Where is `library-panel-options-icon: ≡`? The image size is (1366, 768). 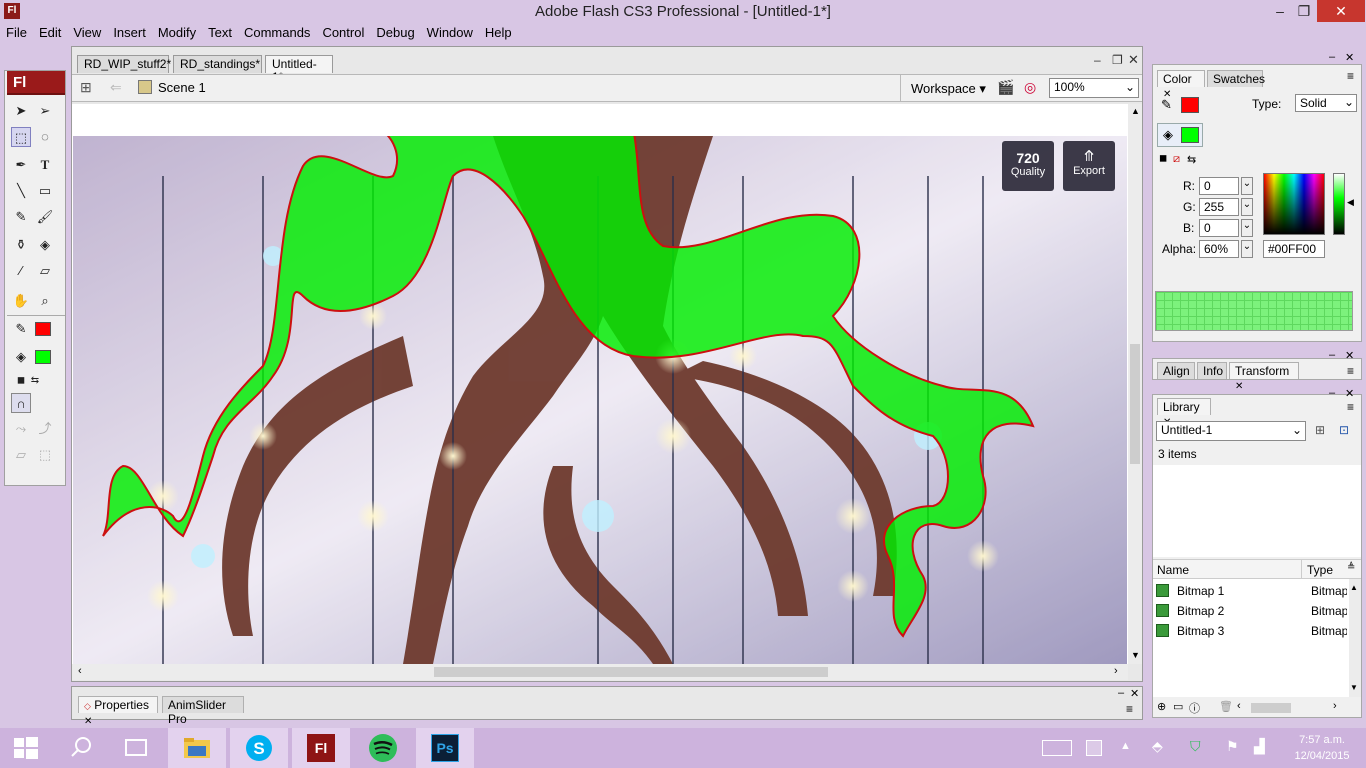 library-panel-options-icon: ≡ is located at coordinates (1350, 407).